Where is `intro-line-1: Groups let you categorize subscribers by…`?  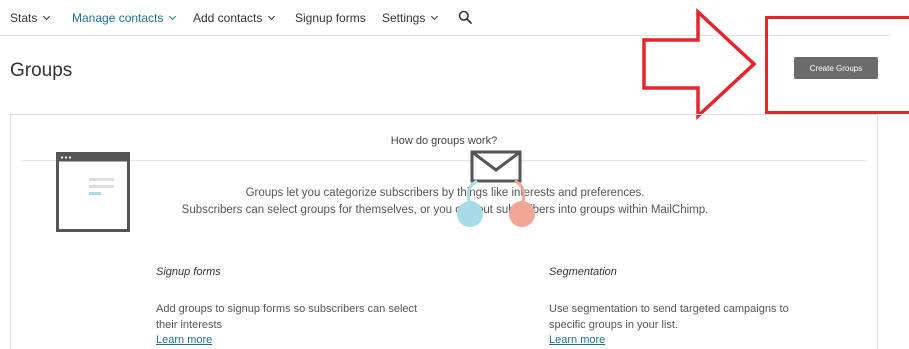 intro-line-1: Groups let you categorize subscribers by… is located at coordinates (445, 193).